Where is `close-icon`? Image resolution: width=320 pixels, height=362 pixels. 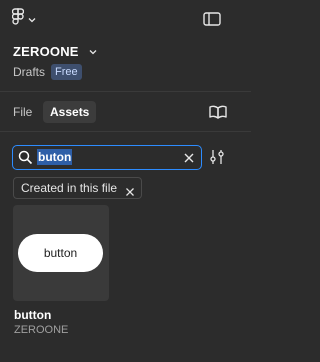
close-icon is located at coordinates (130, 189).